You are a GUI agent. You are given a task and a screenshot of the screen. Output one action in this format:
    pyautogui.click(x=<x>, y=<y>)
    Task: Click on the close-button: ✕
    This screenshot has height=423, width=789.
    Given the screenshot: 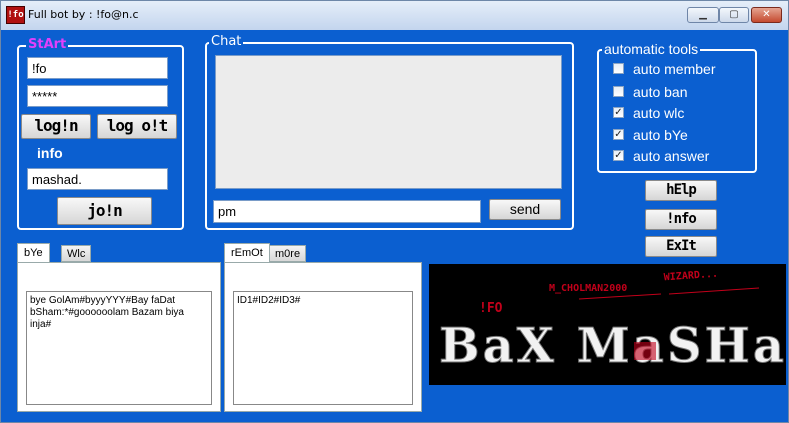 What is the action you would take?
    pyautogui.click(x=766, y=15)
    